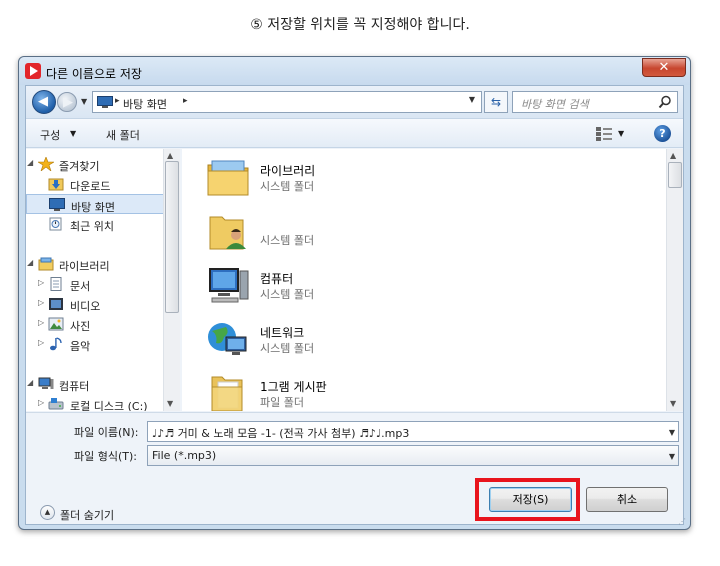 The width and height of the screenshot is (720, 566). What do you see at coordinates (97, 184) in the screenshot?
I see `nav-tree-item: 다운로드` at bounding box center [97, 184].